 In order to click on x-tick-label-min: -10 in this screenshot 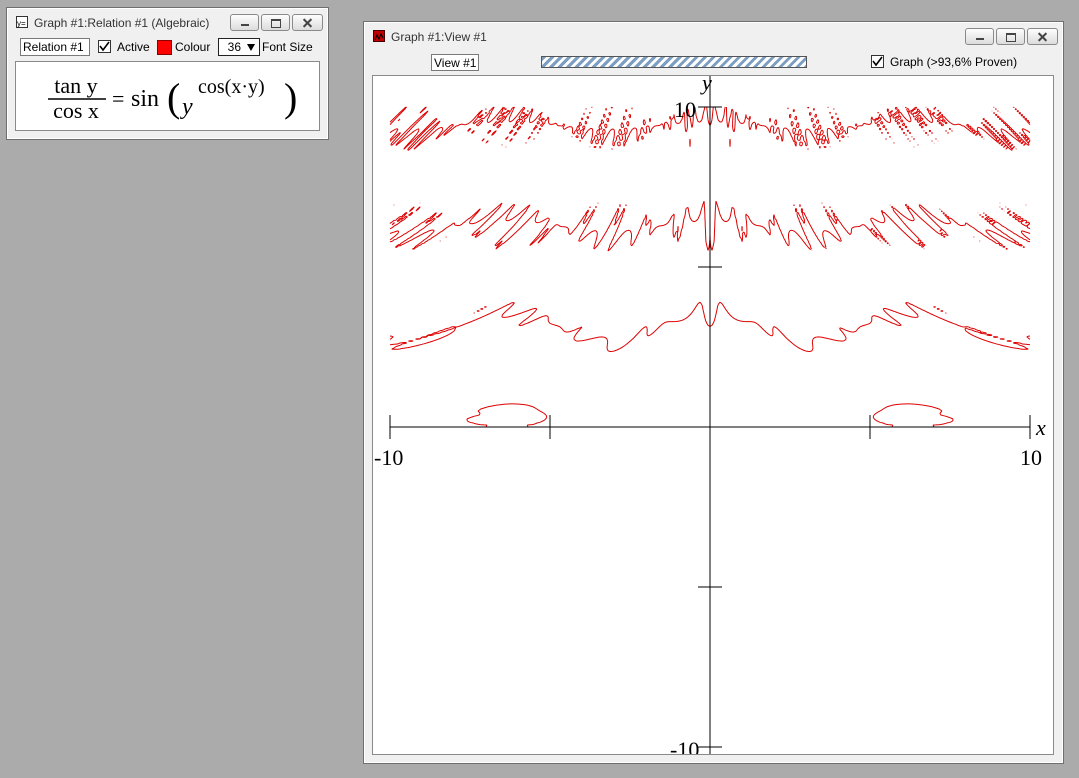, I will do `click(388, 457)`.